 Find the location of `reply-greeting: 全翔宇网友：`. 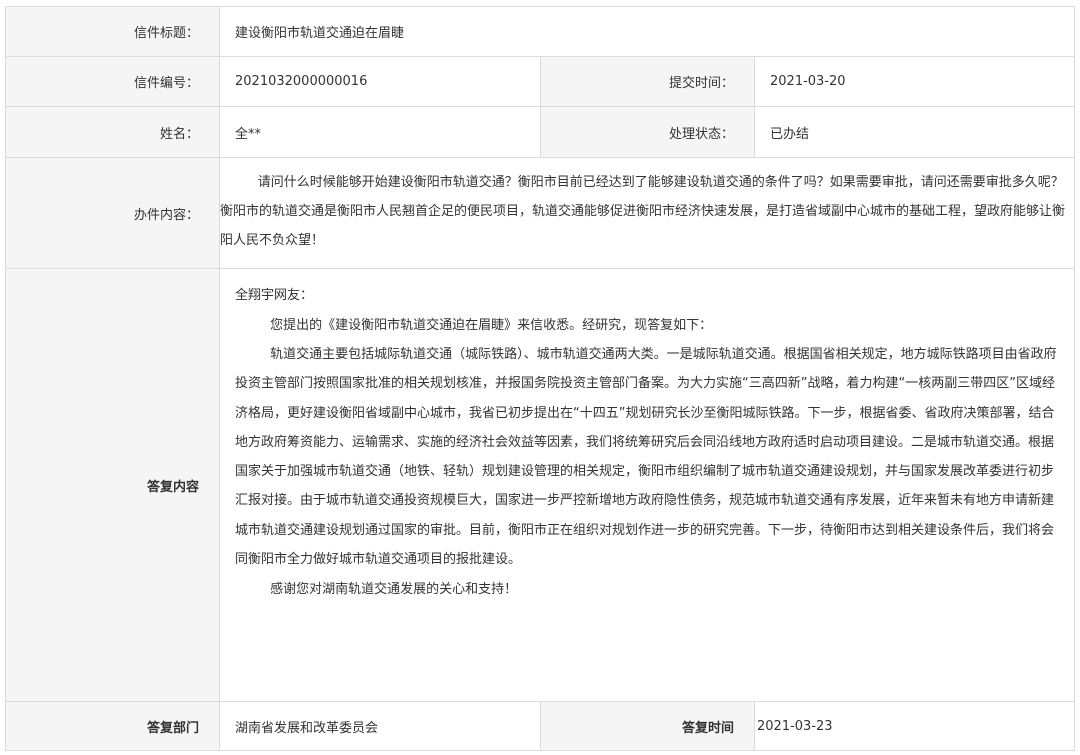

reply-greeting: 全翔宇网友： is located at coordinates (274, 295).